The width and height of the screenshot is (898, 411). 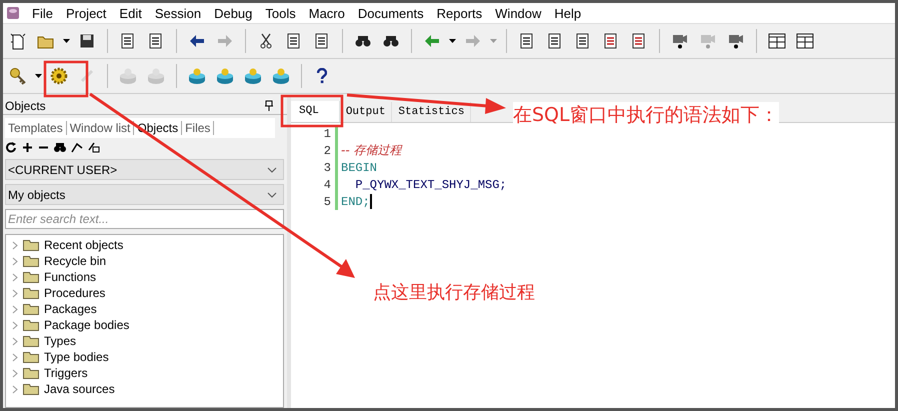 I want to click on menu-item: Debug, so click(x=234, y=13).